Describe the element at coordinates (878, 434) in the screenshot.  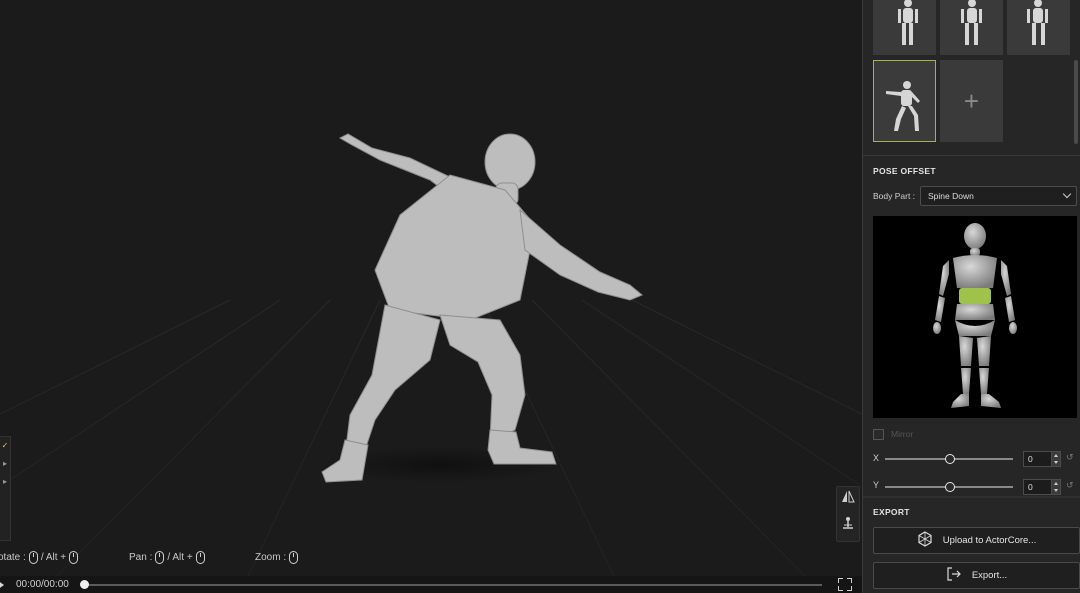
I see `mirror-checkbox` at that location.